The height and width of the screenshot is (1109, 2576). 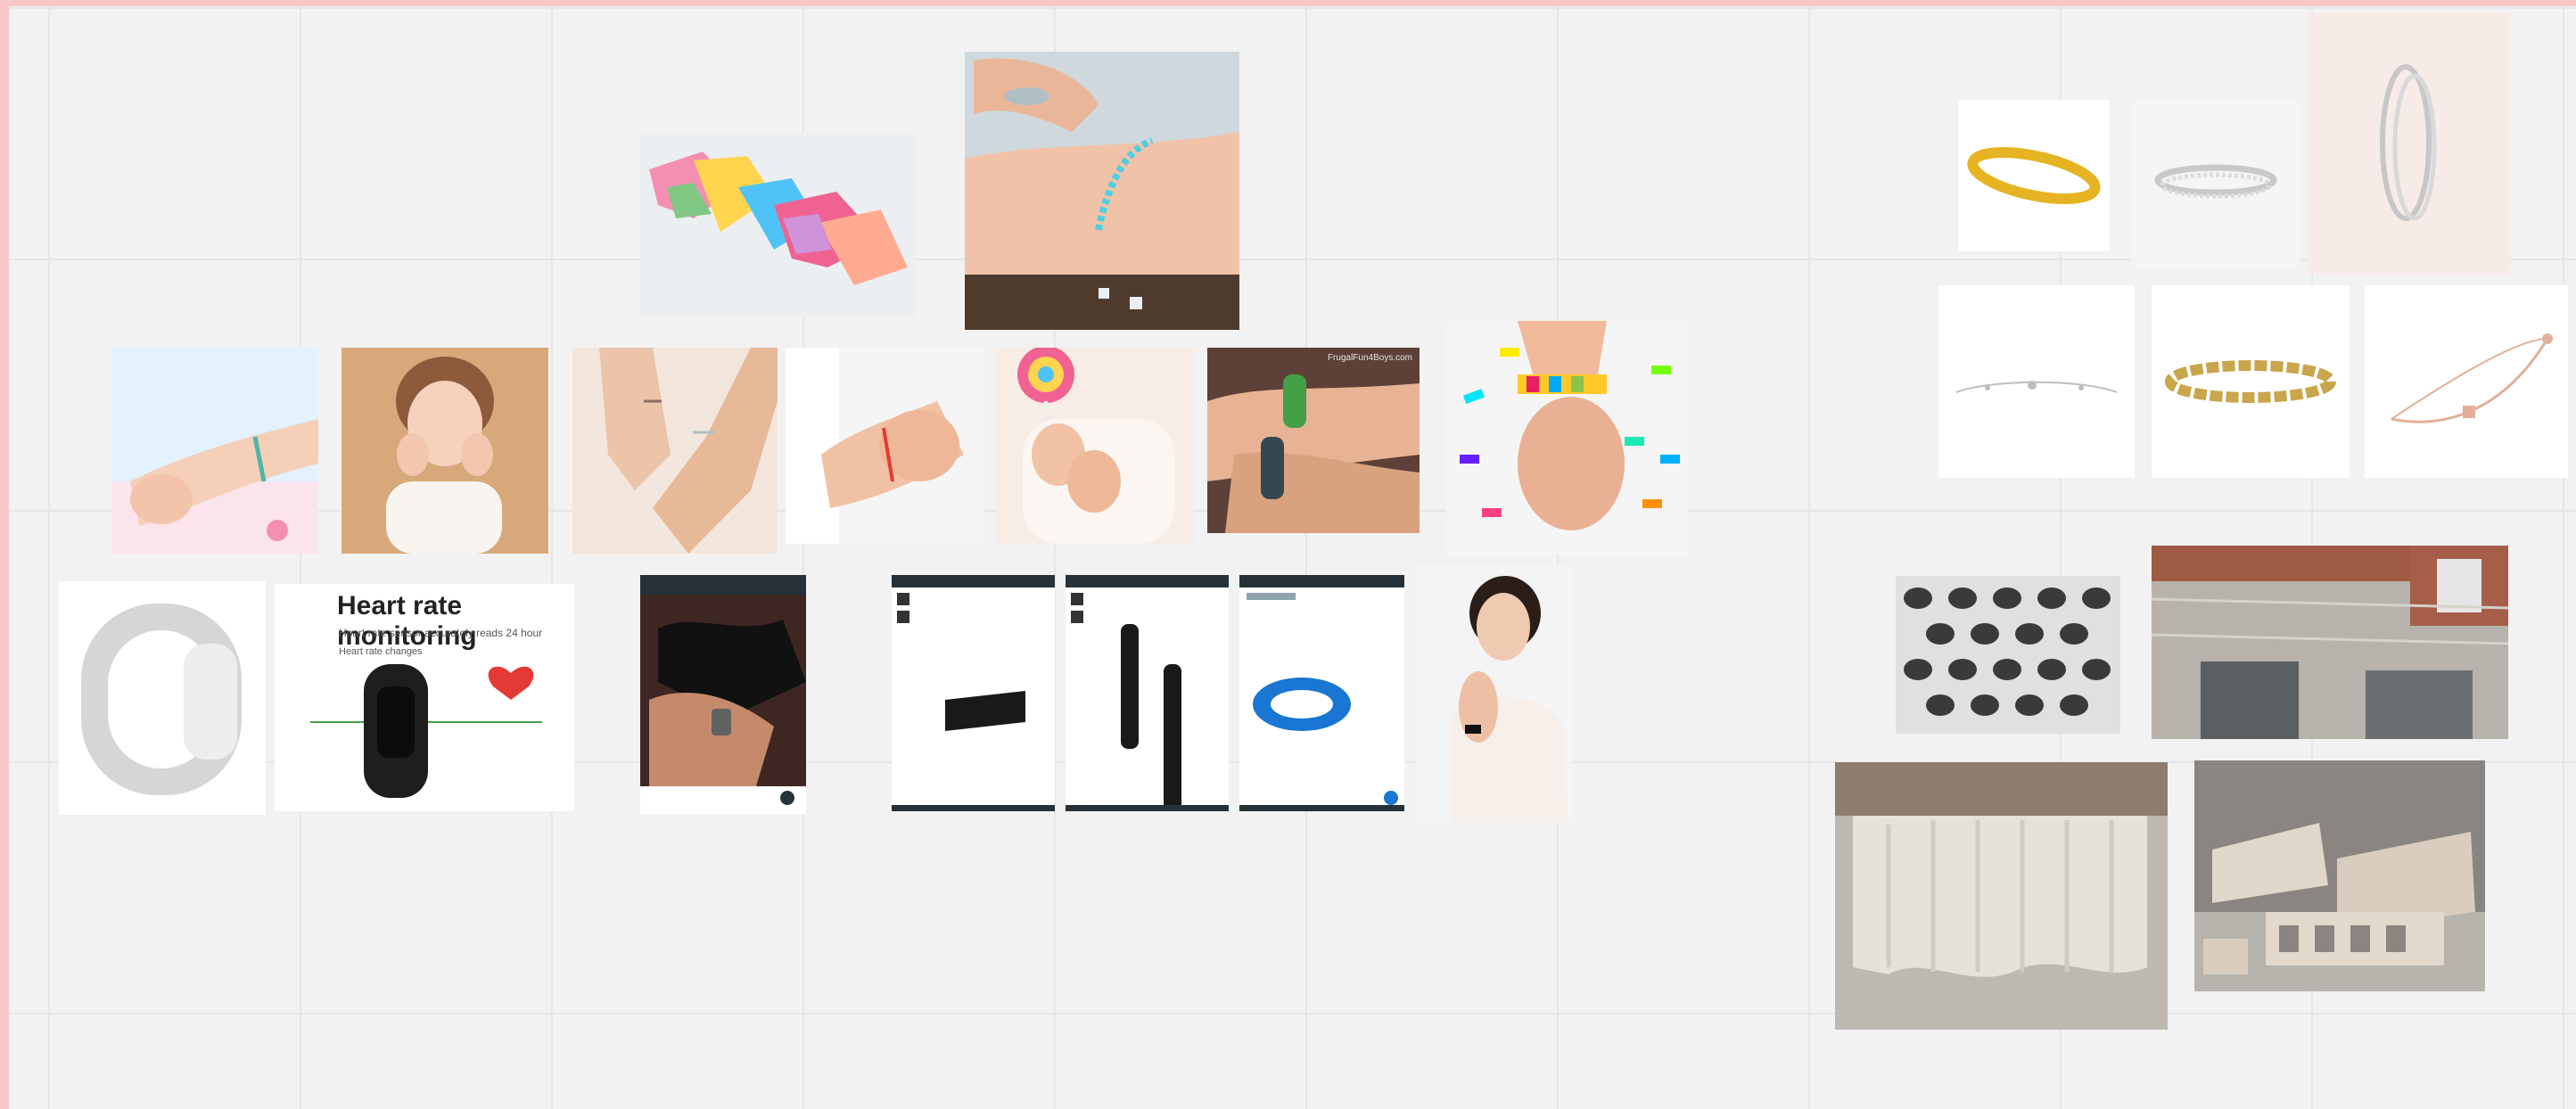 What do you see at coordinates (675, 451) in the screenshot?
I see `child-hands-photo` at bounding box center [675, 451].